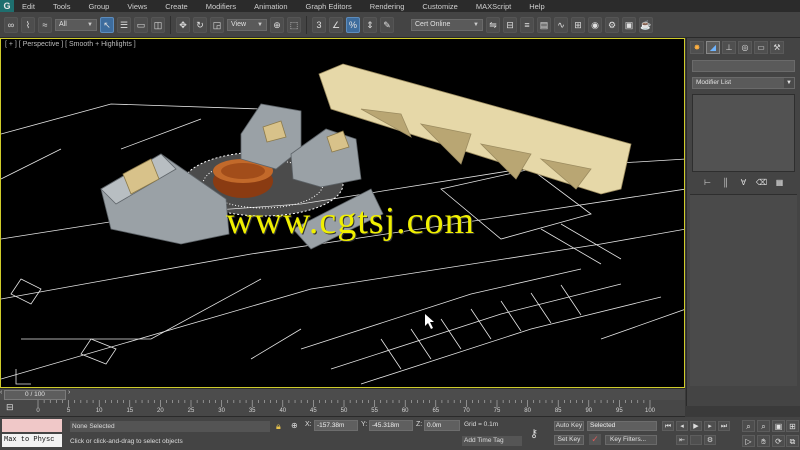  What do you see at coordinates (7, 6) in the screenshot?
I see `app-logo-icon: G` at bounding box center [7, 6].